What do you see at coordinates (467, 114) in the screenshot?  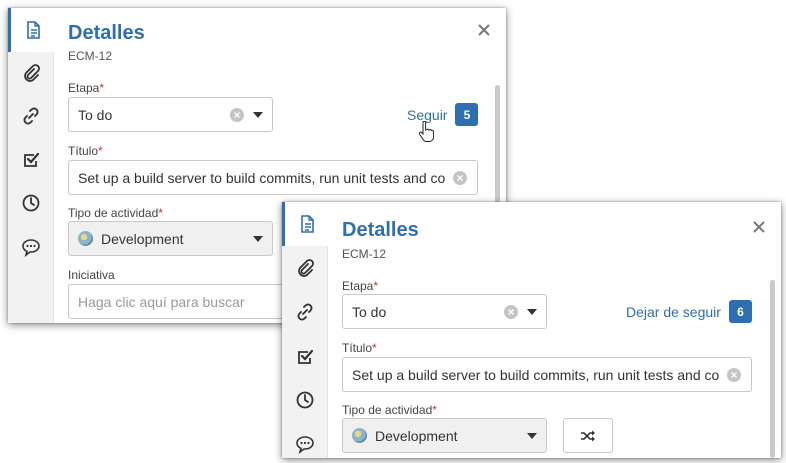 I see `follower-count-badge: 5` at bounding box center [467, 114].